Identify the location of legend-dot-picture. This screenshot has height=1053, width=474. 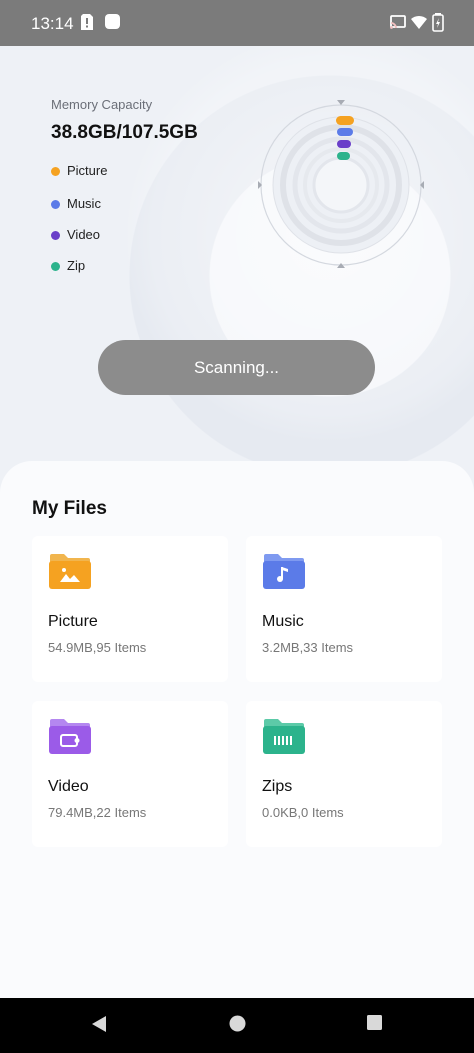
(55, 171).